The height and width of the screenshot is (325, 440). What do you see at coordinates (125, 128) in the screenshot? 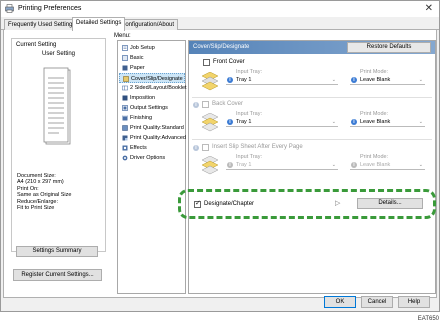
I see `print-quality-standard-icon` at bounding box center [125, 128].